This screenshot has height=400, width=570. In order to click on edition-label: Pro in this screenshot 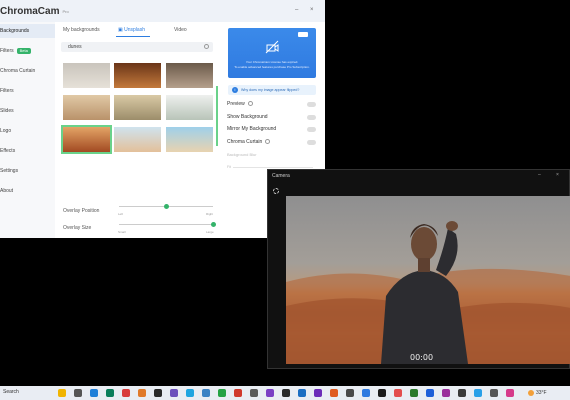, I will do `click(65, 11)`.